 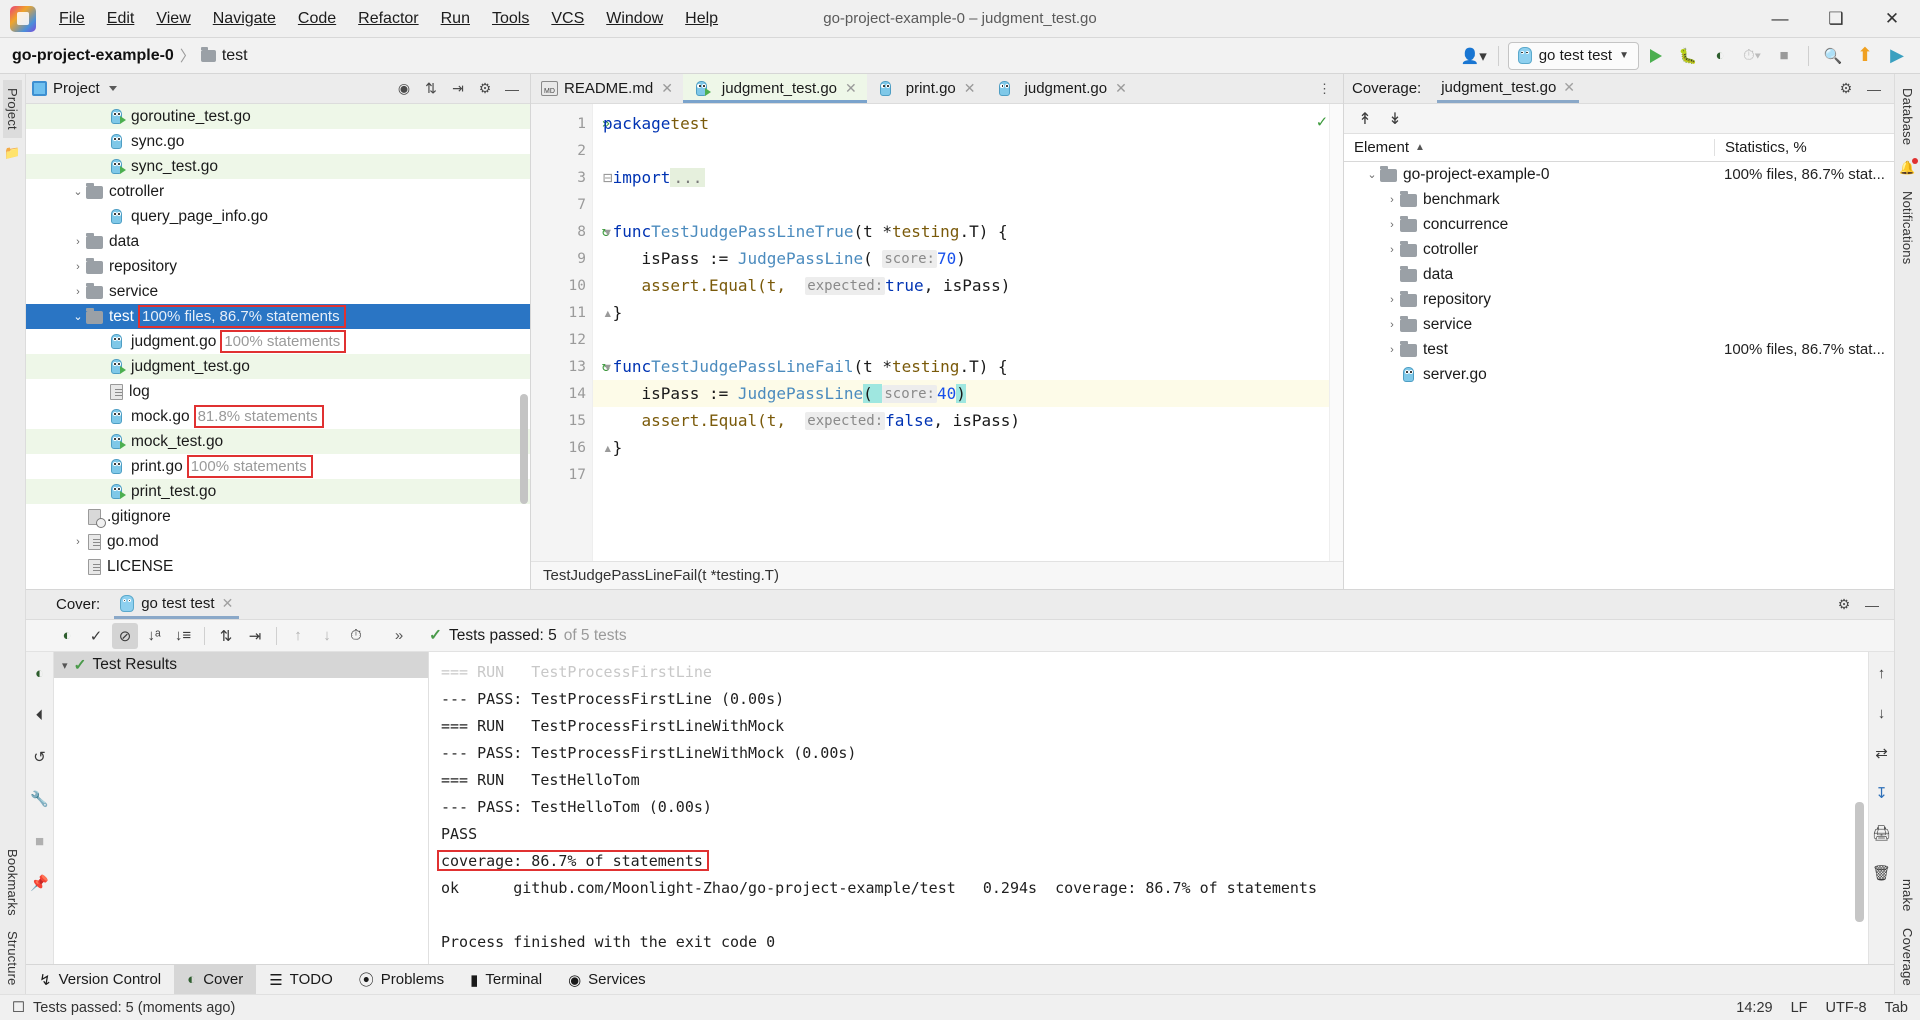 What do you see at coordinates (1882, 753) in the screenshot?
I see `soft-wrap-icon: ⇄` at bounding box center [1882, 753].